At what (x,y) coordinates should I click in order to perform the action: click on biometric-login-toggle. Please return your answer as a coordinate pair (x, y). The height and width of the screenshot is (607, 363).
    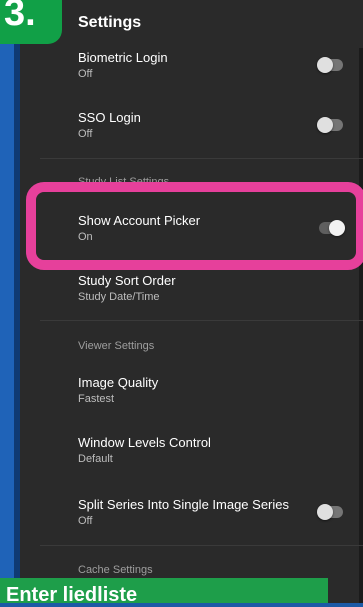
    Looking at the image, I should click on (330, 65).